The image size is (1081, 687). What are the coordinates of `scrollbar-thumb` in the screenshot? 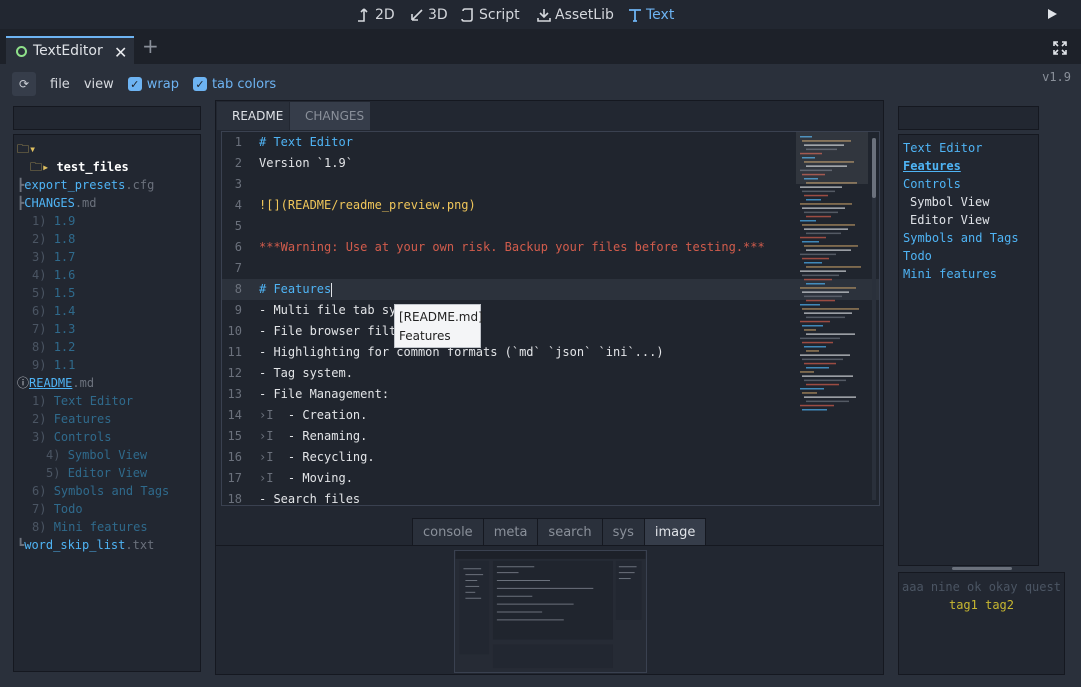 It's located at (874, 168).